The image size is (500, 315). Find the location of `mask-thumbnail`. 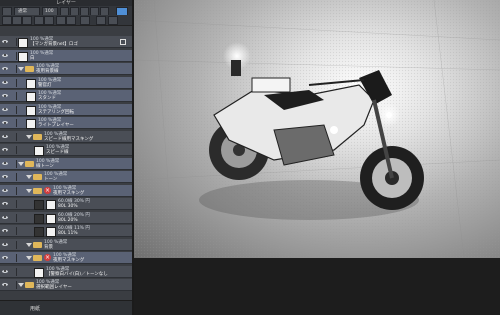

mask-thumbnail is located at coordinates (51, 205).